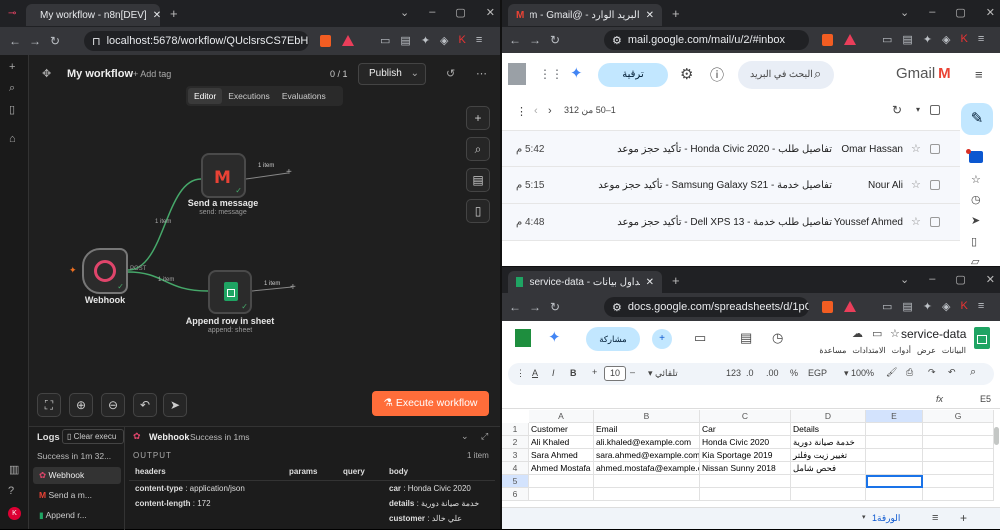 This screenshot has width=1000, height=530. I want to click on vertical-scrollbar, so click(996, 436).